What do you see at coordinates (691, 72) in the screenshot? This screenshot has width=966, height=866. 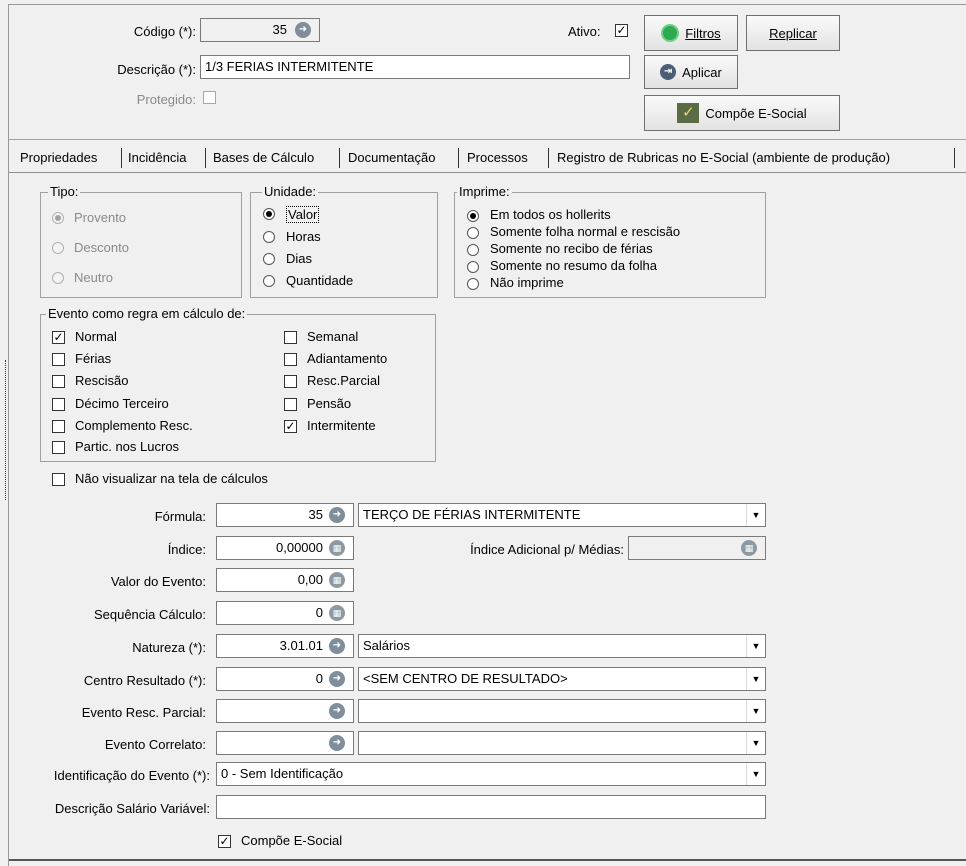 I see `aplicar-button: ⇥ Aplicar` at bounding box center [691, 72].